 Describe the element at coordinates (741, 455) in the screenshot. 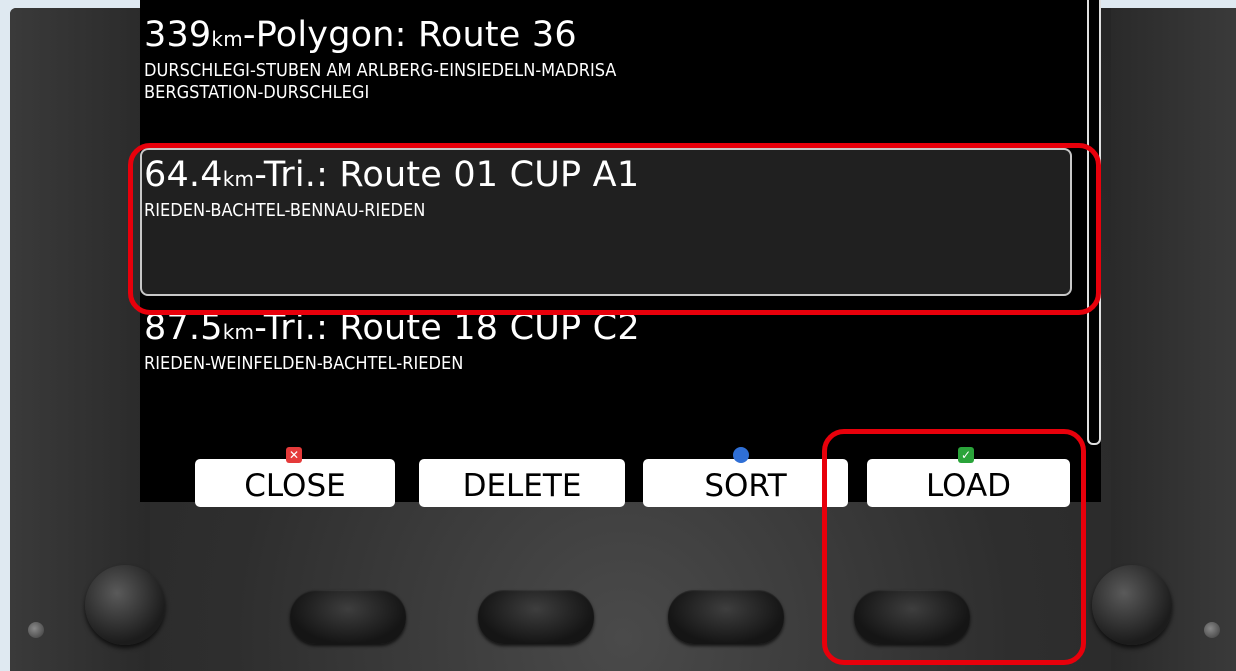

I see `sort-dot-icon` at that location.